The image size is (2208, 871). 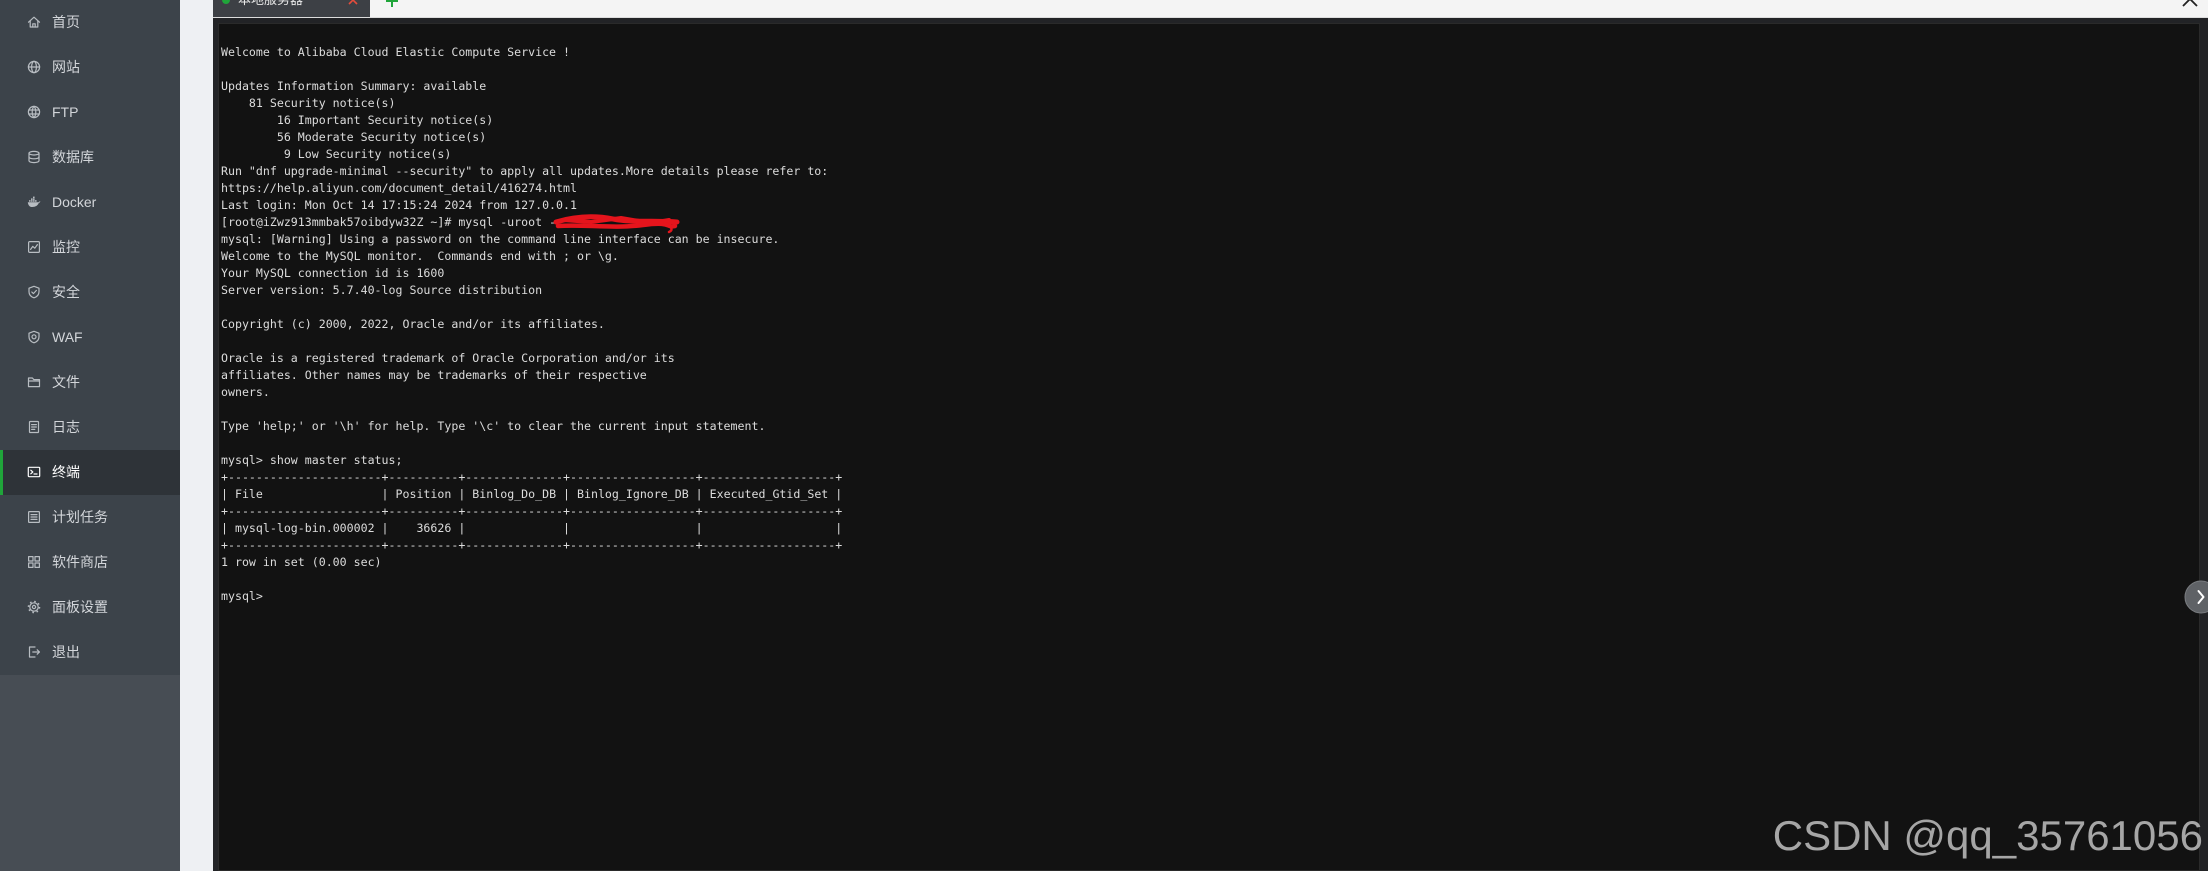 I want to click on sidebar-item-panel-settings: 面板设置, so click(x=90, y=607).